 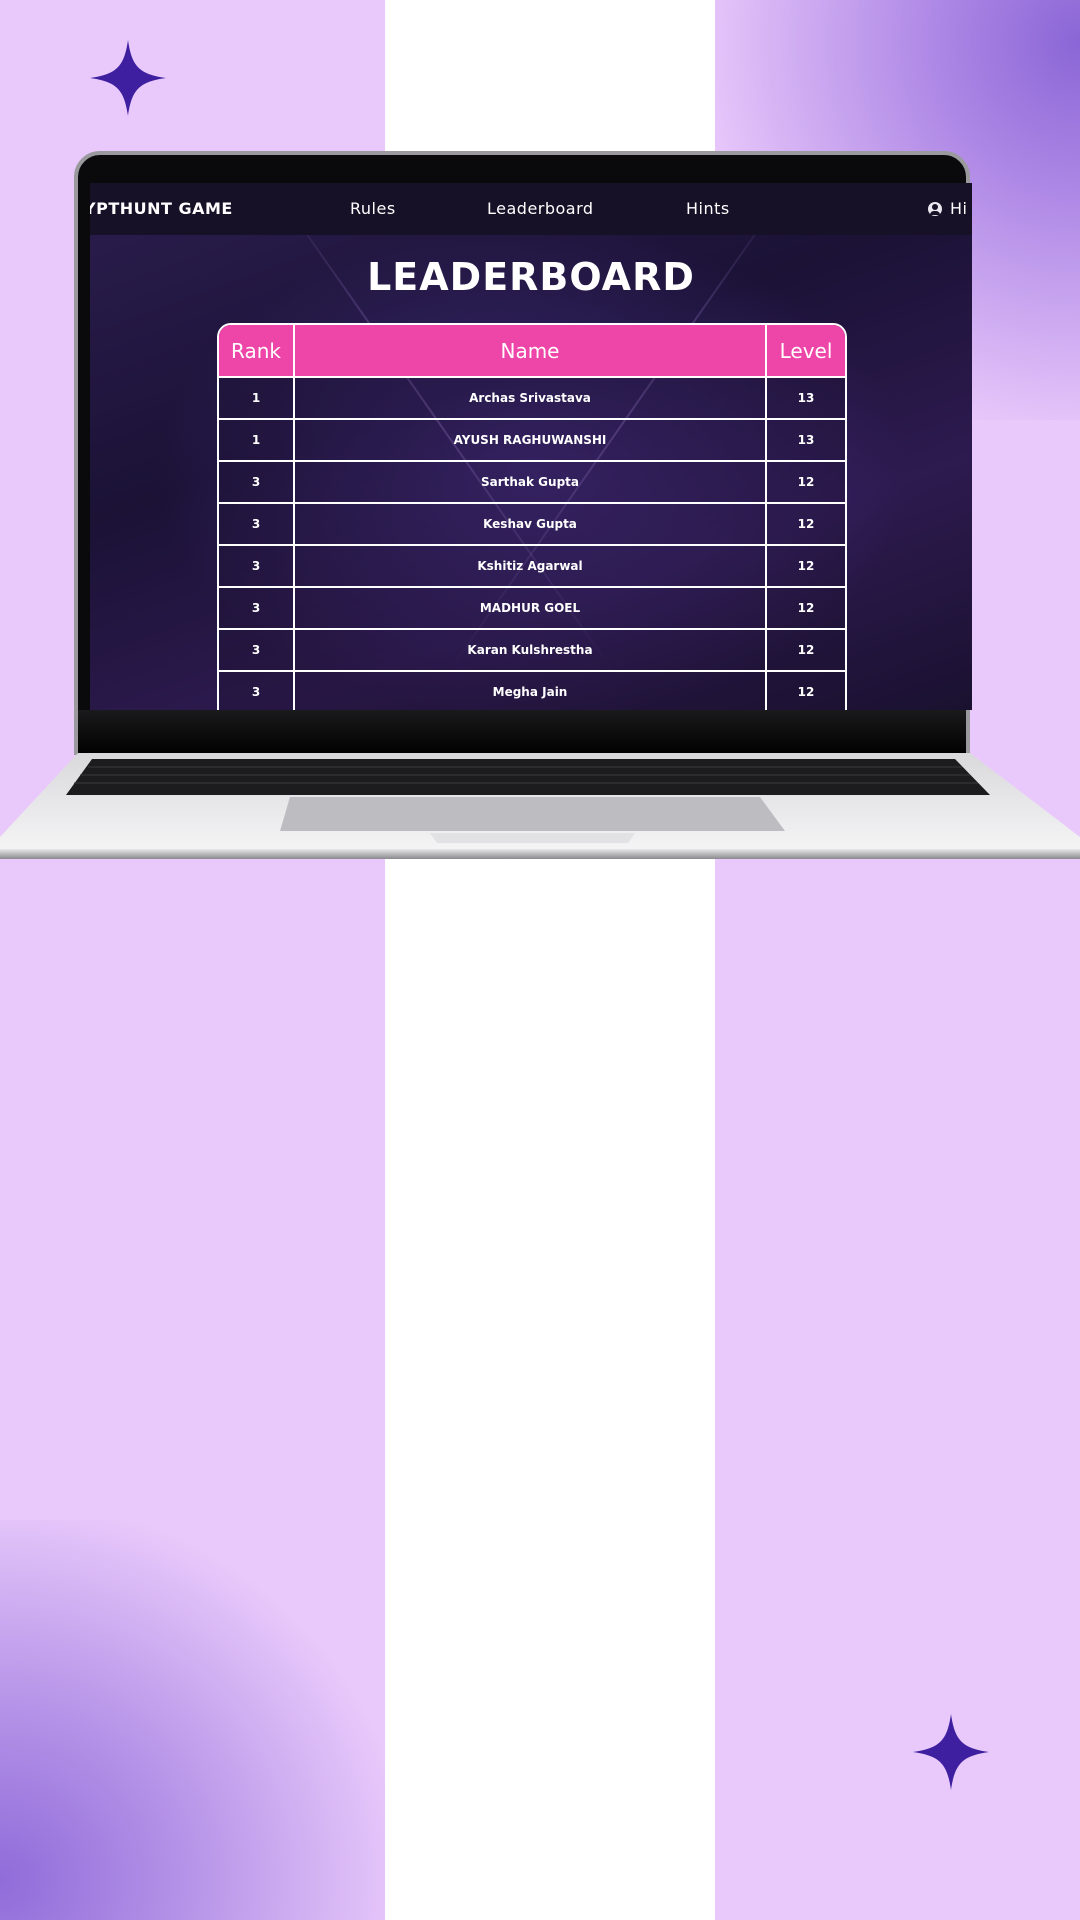 I want to click on page-title: LEADERBOARD, so click(x=531, y=277).